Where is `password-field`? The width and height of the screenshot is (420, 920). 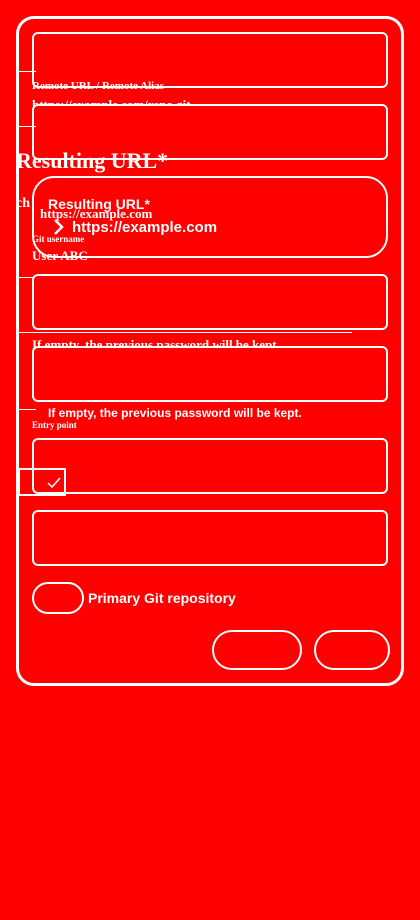 password-field is located at coordinates (210, 374).